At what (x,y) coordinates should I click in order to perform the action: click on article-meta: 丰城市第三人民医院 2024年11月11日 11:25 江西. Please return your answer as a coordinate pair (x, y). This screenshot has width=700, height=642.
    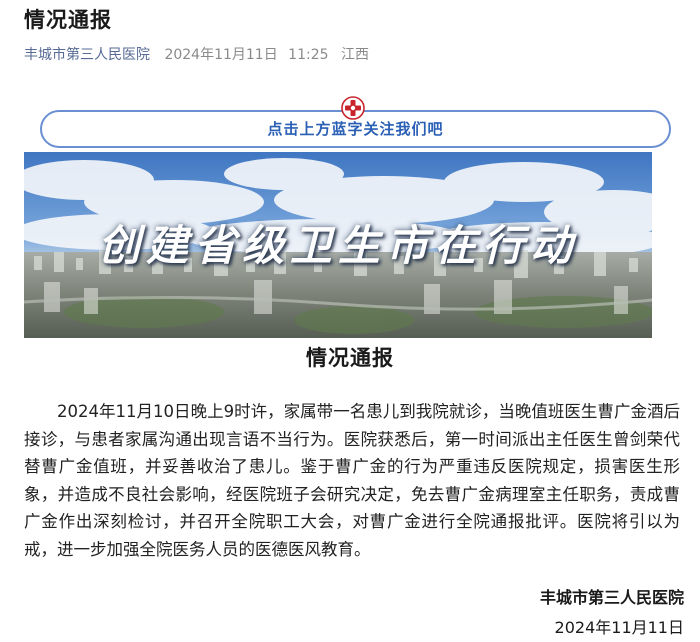
    Looking at the image, I should click on (200, 54).